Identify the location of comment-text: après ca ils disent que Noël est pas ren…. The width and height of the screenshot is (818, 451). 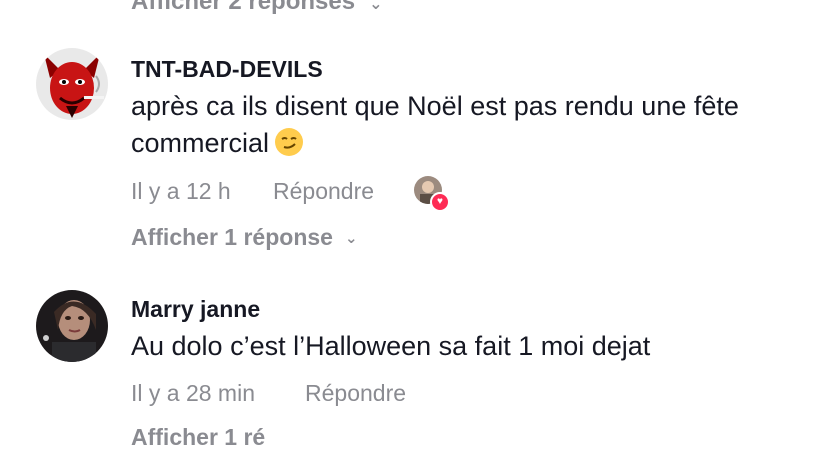
(435, 124).